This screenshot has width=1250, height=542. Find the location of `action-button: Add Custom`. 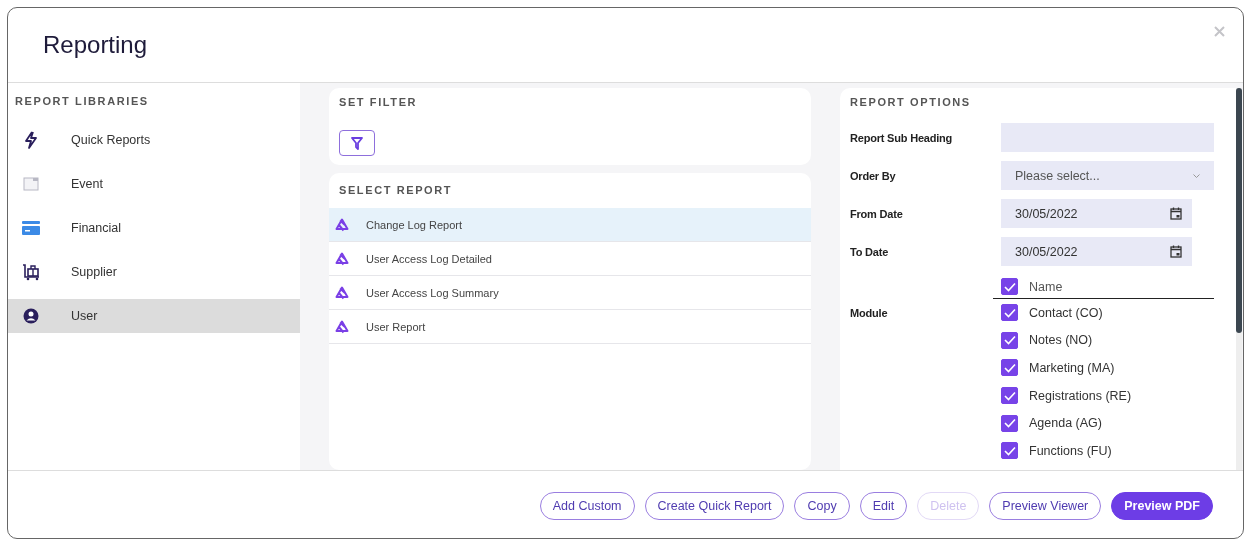

action-button: Add Custom is located at coordinates (587, 505).